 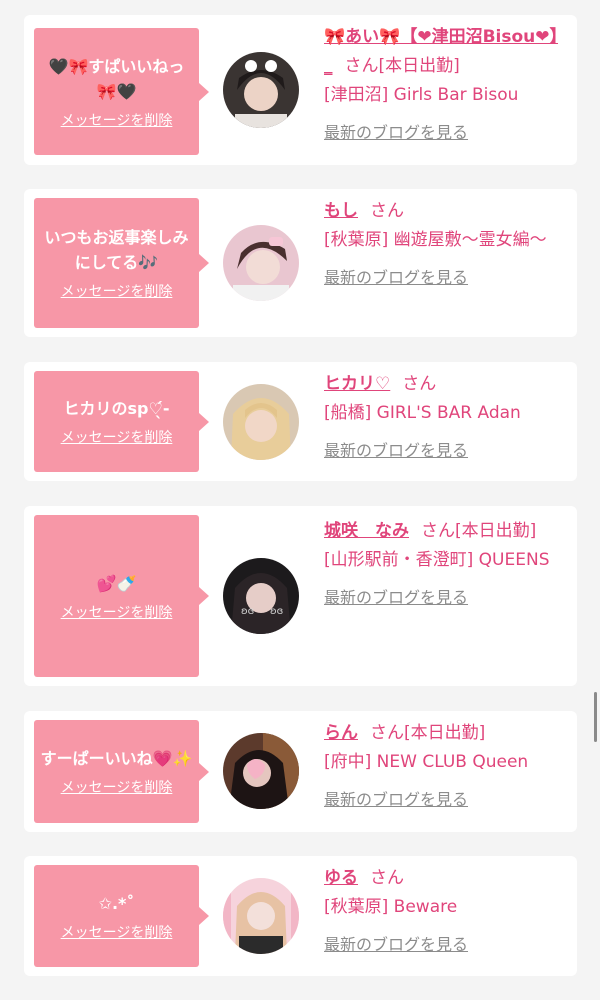 I want to click on cast-info: ゆる さん [秋葉原] Beware 最新のブログを見る, so click(x=444, y=912).